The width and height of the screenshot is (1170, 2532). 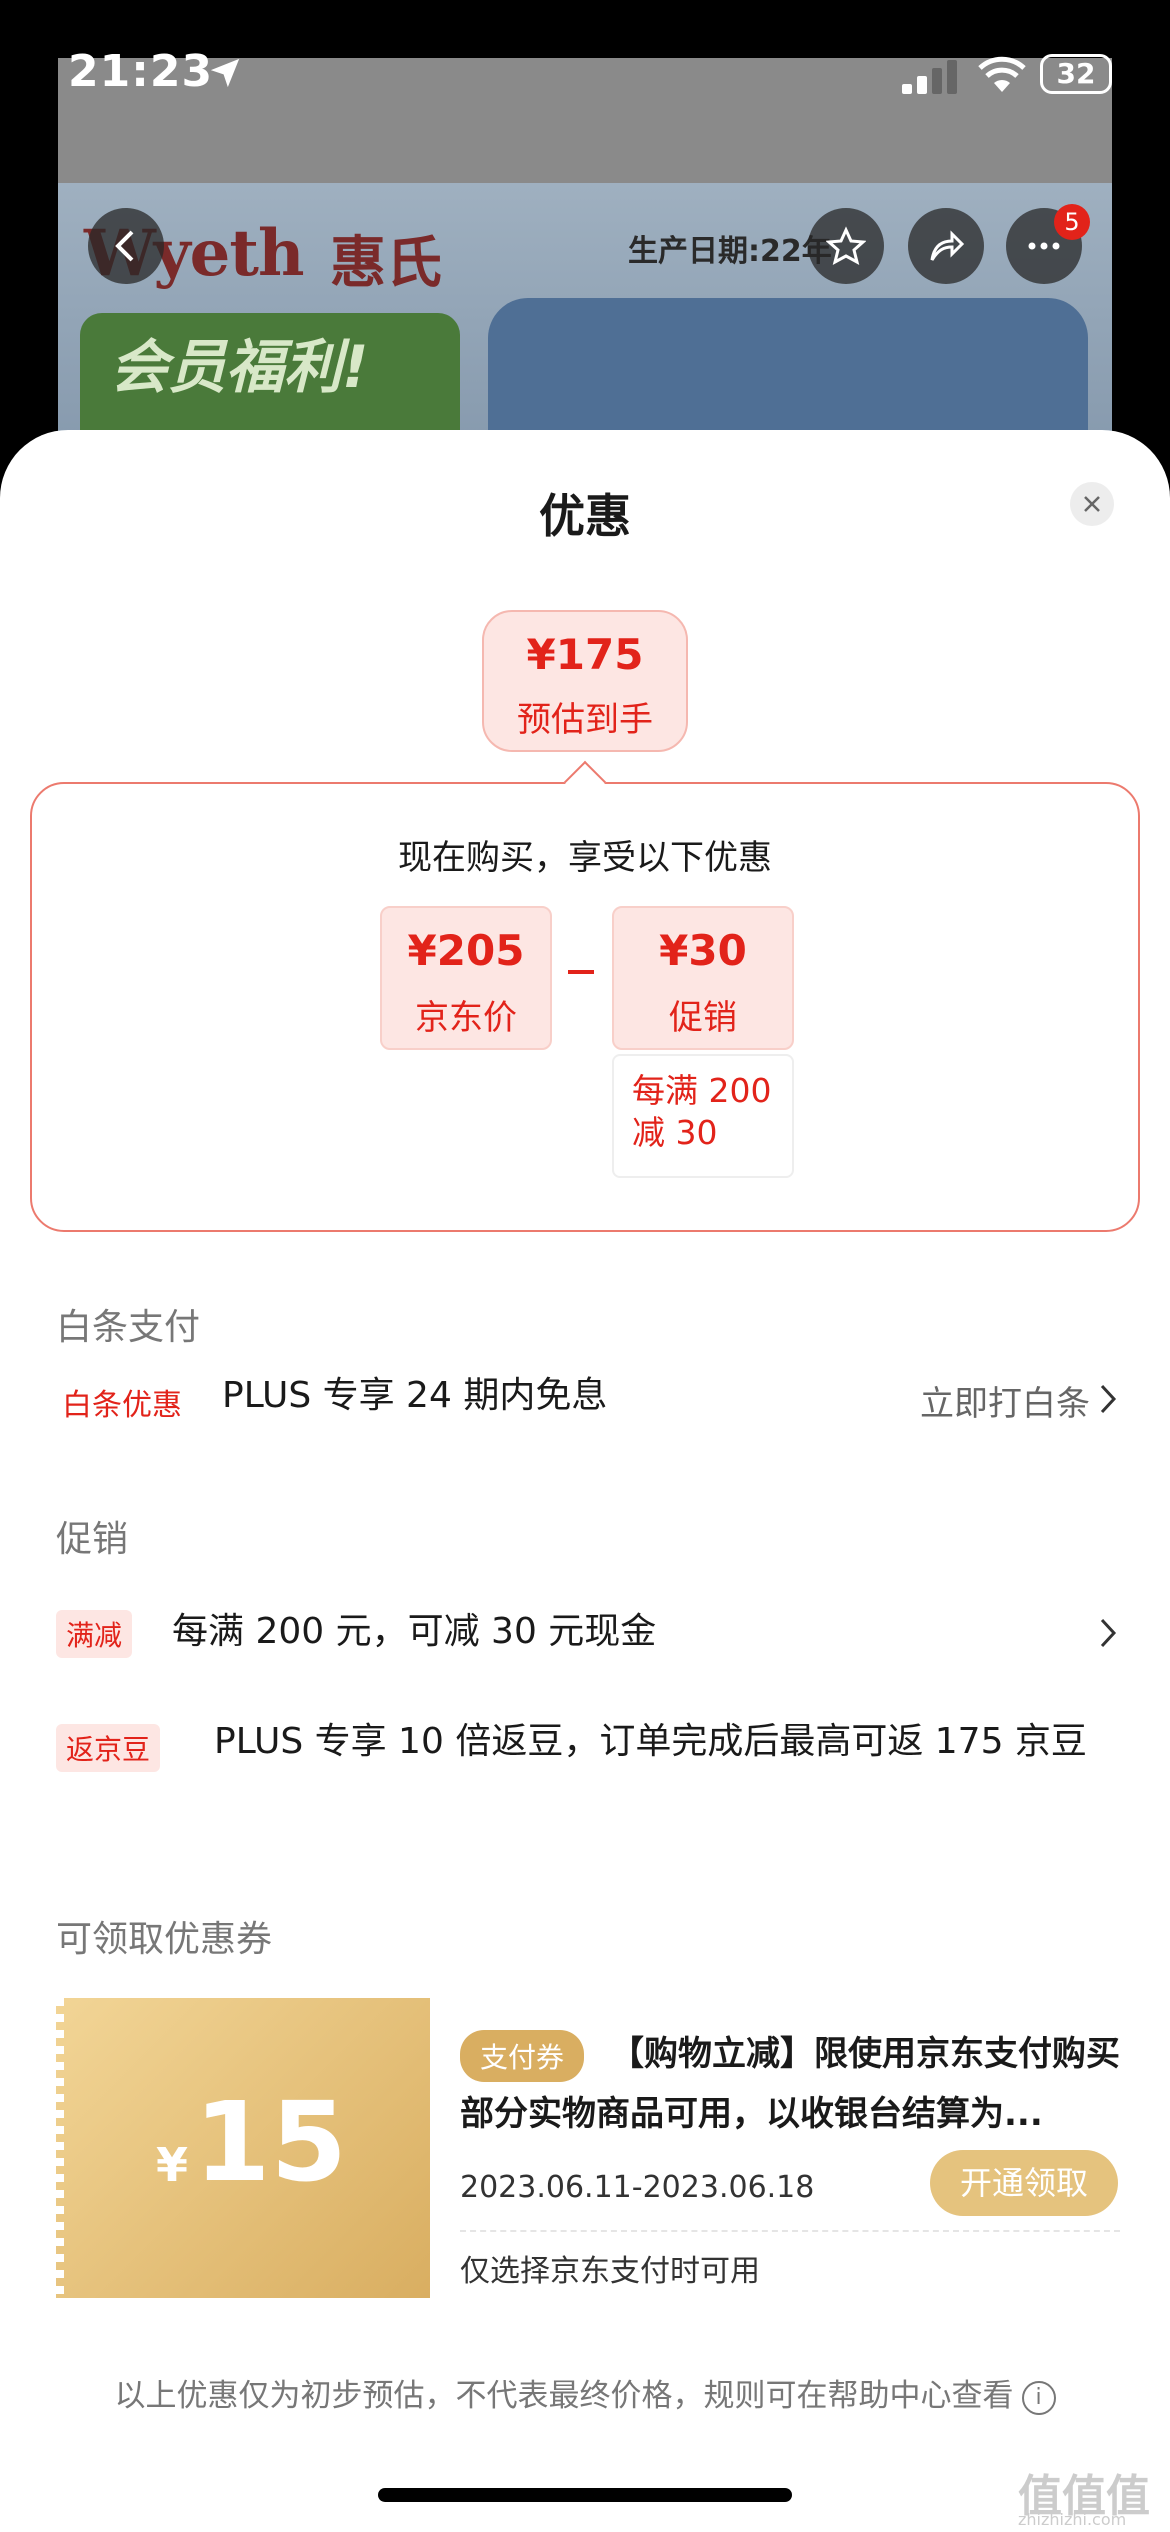 I want to click on jd-price-label: 京东价, so click(x=466, y=1018).